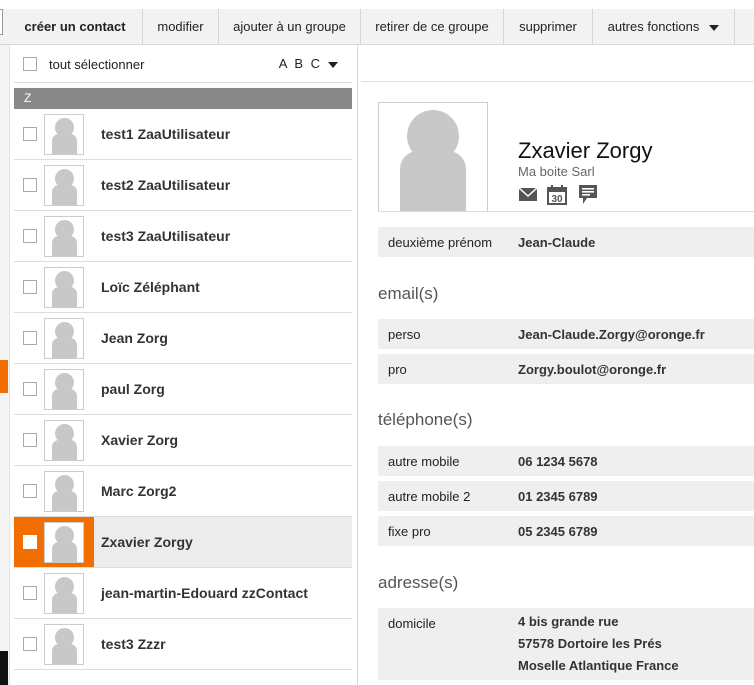 This screenshot has width=754, height=685. I want to click on contact-name: paul Zorg, so click(133, 389).